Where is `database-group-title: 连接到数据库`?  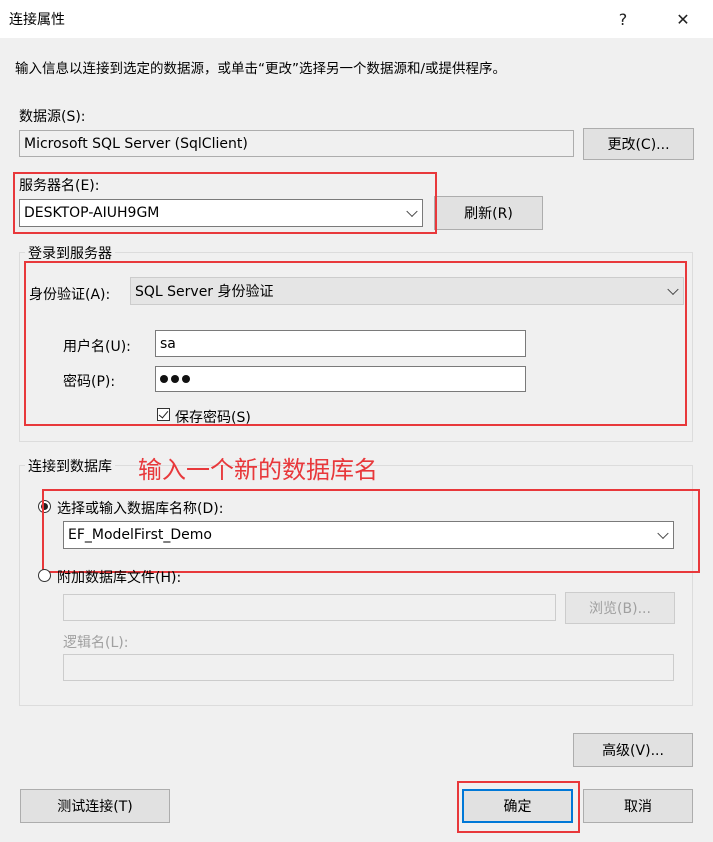 database-group-title: 连接到数据库 is located at coordinates (70, 466).